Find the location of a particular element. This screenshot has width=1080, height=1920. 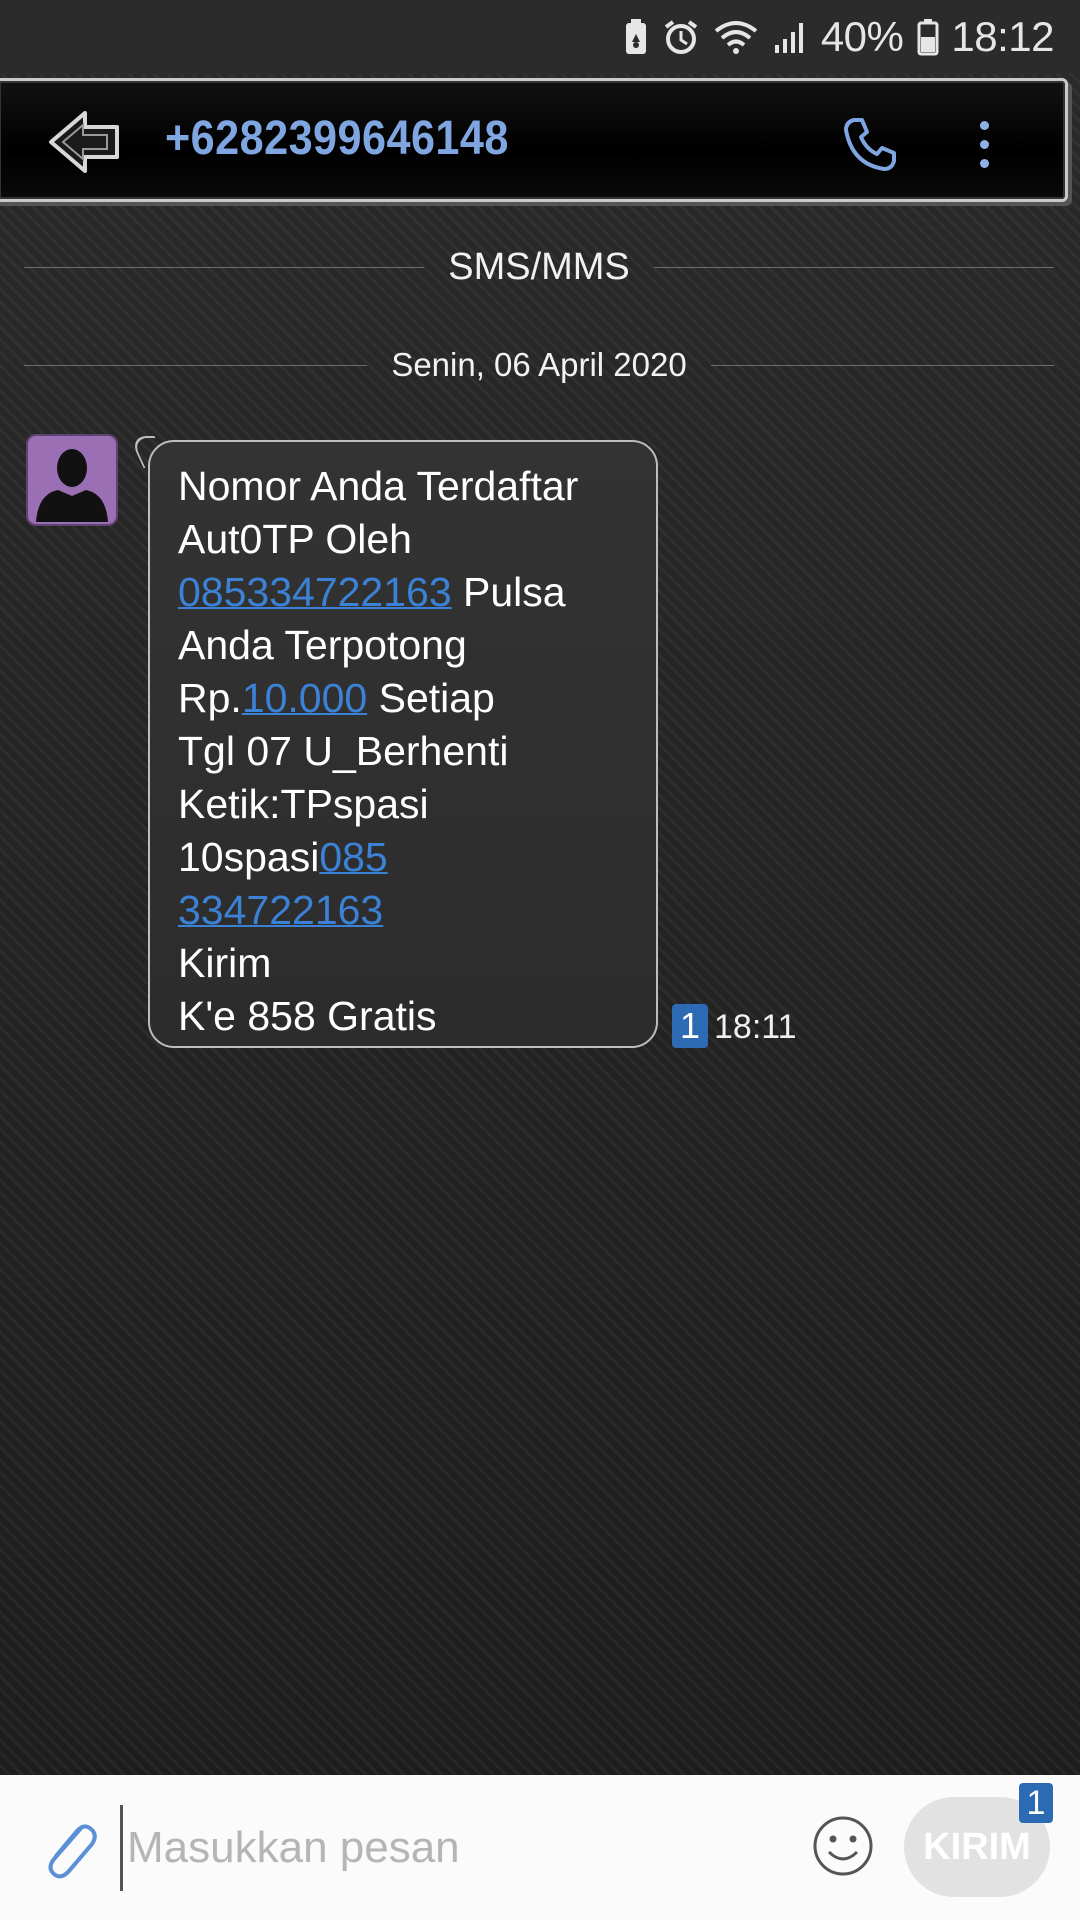

attach-button is located at coordinates (70, 1849).